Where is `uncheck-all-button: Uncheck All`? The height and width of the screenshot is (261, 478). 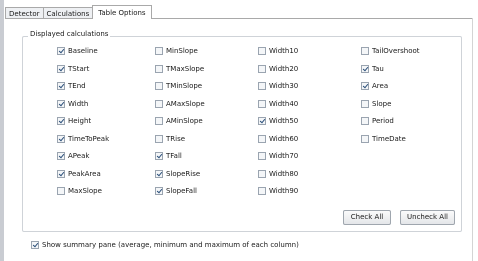
uncheck-all-button: Uncheck All is located at coordinates (427, 217).